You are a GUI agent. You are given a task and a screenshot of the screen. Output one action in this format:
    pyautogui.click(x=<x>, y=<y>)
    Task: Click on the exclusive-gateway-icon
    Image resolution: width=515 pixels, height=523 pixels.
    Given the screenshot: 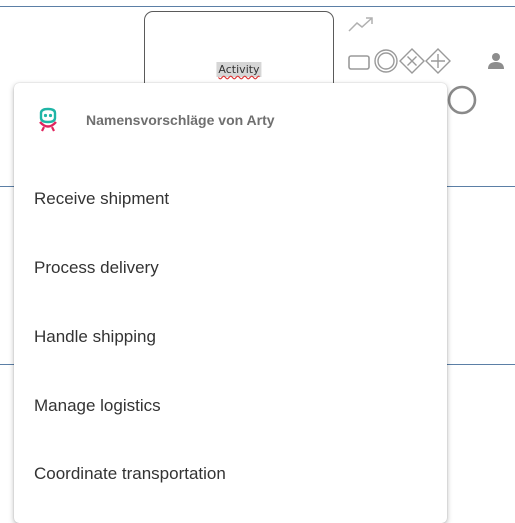 What is the action you would take?
    pyautogui.click(x=412, y=61)
    